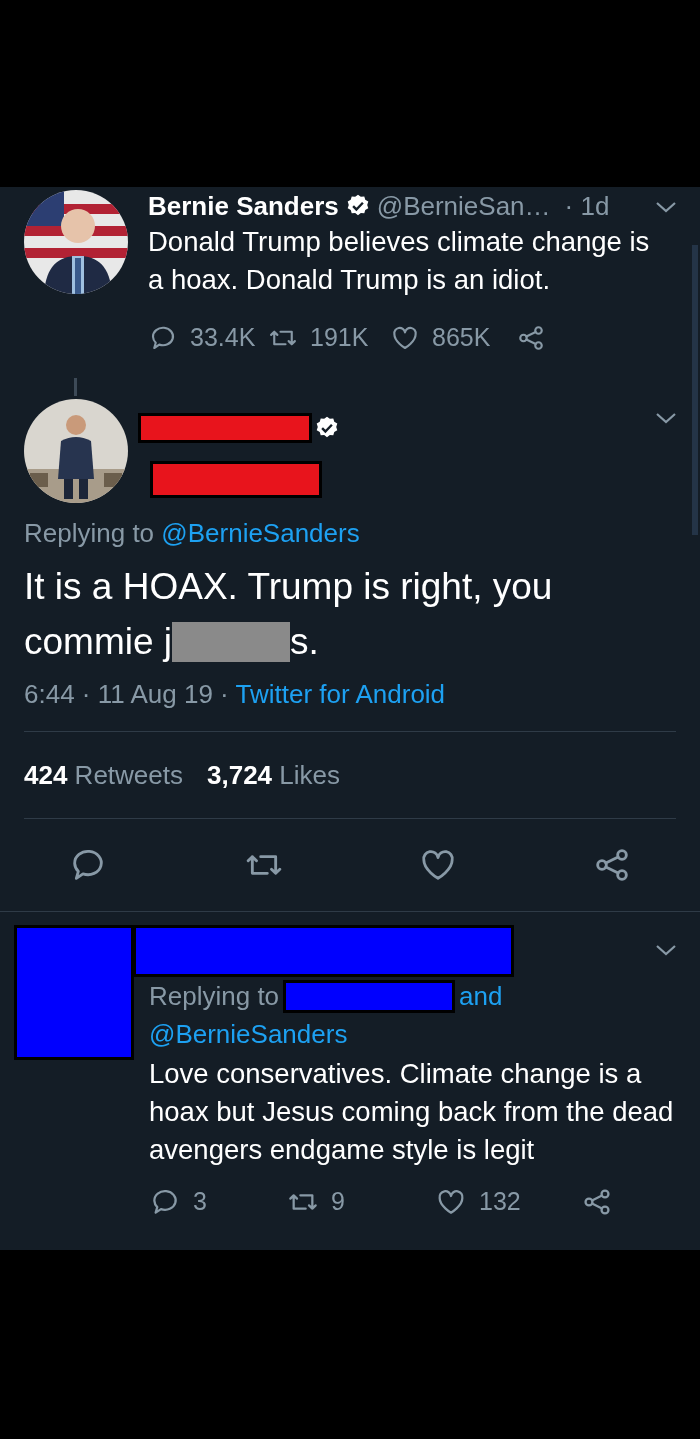  I want to click on tweet-time: · 1d, so click(587, 206).